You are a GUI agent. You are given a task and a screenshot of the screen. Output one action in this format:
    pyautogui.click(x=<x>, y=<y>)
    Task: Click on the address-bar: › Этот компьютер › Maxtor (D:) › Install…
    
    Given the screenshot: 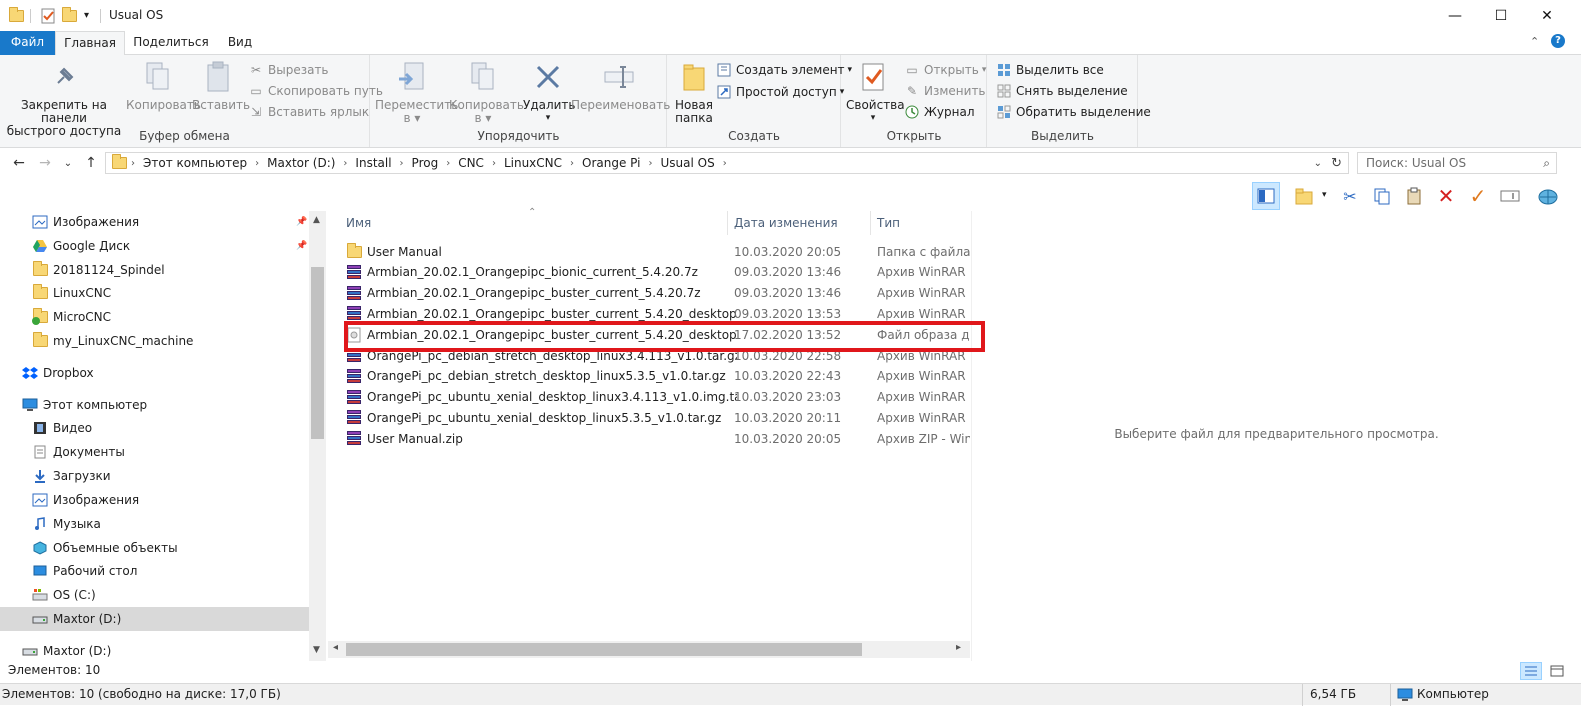 What is the action you would take?
    pyautogui.click(x=727, y=163)
    